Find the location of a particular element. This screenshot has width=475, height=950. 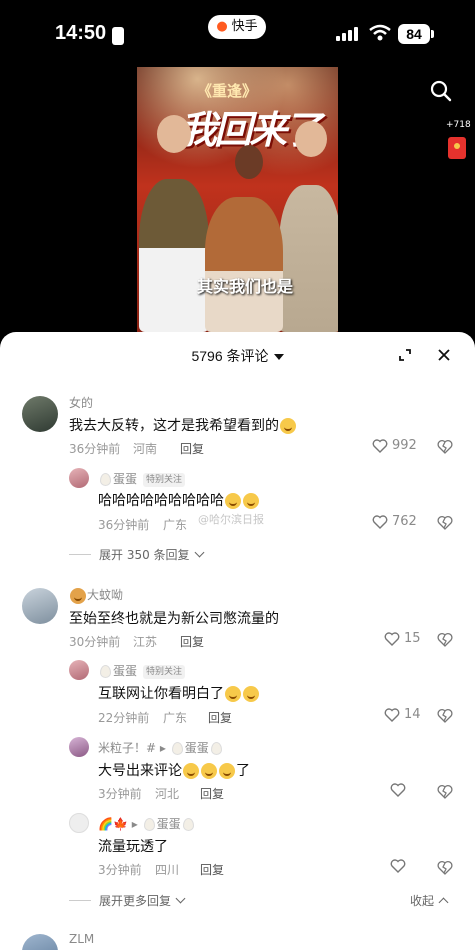

comment-text: 大号出来评论了 is located at coordinates (174, 771).